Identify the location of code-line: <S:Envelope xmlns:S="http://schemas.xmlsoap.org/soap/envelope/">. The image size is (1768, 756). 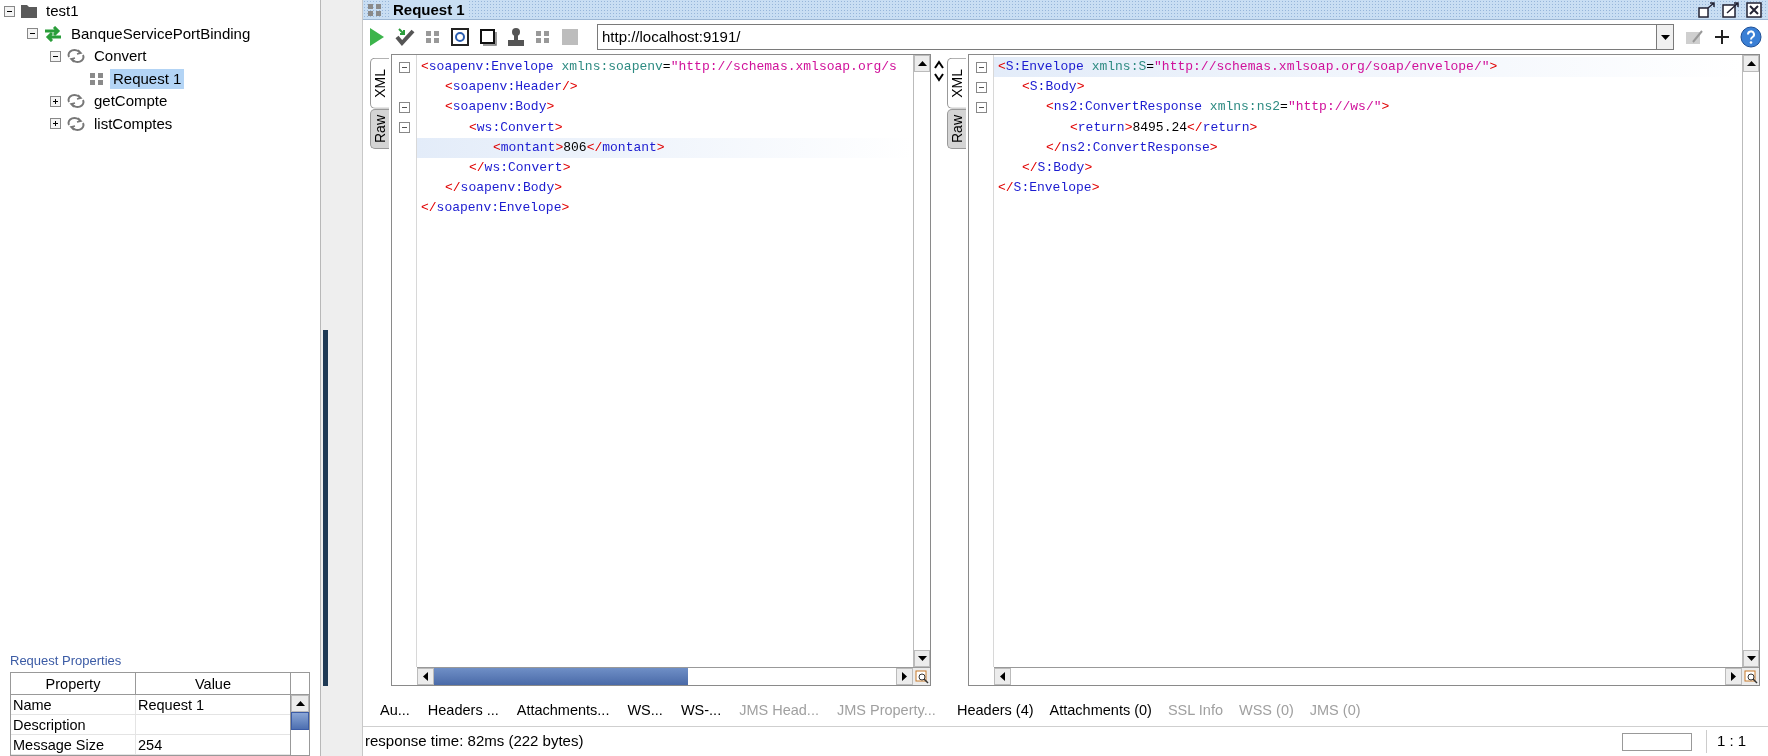
(1248, 67).